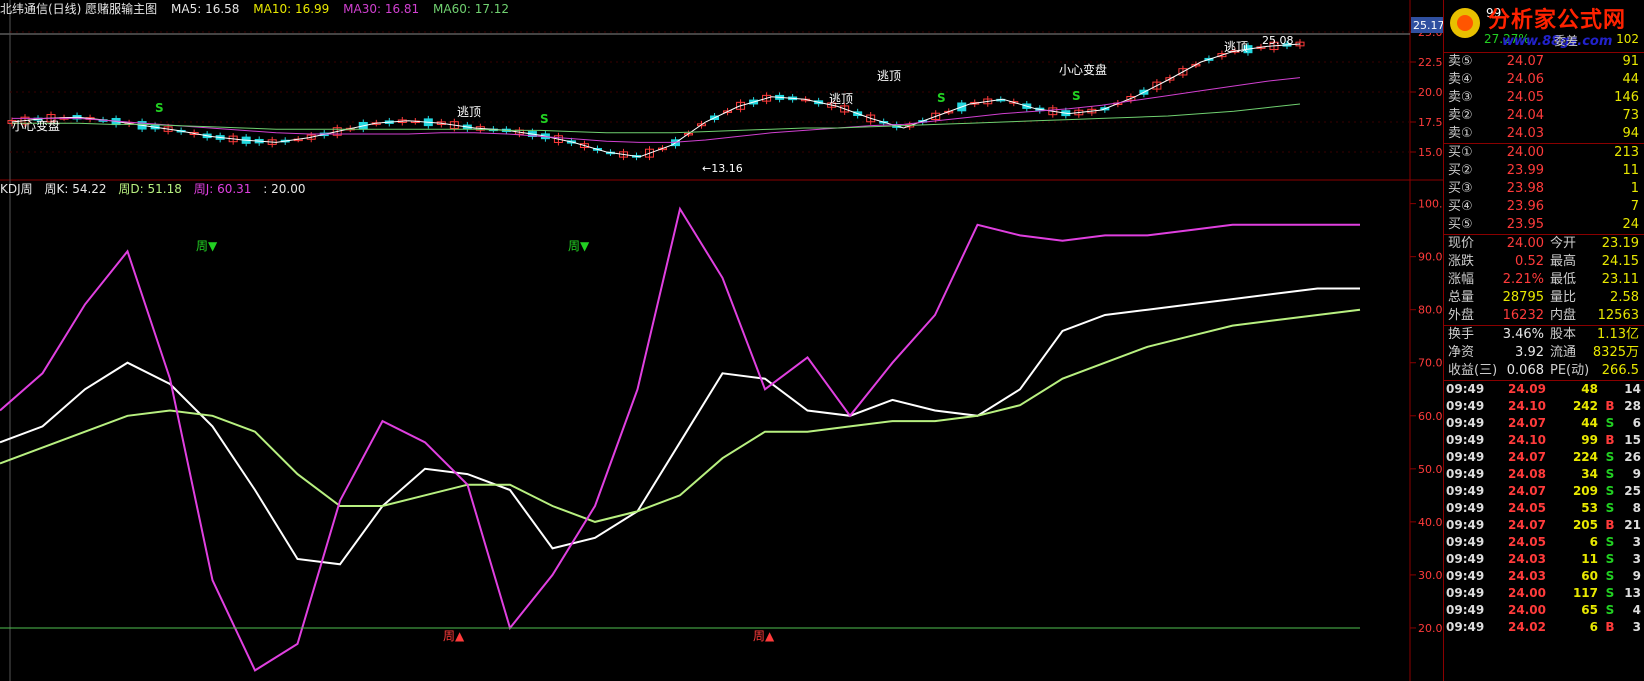  What do you see at coordinates (1544, 440) in the screenshot?
I see `tick-row: 09:49 24.10 99 B 15` at bounding box center [1544, 440].